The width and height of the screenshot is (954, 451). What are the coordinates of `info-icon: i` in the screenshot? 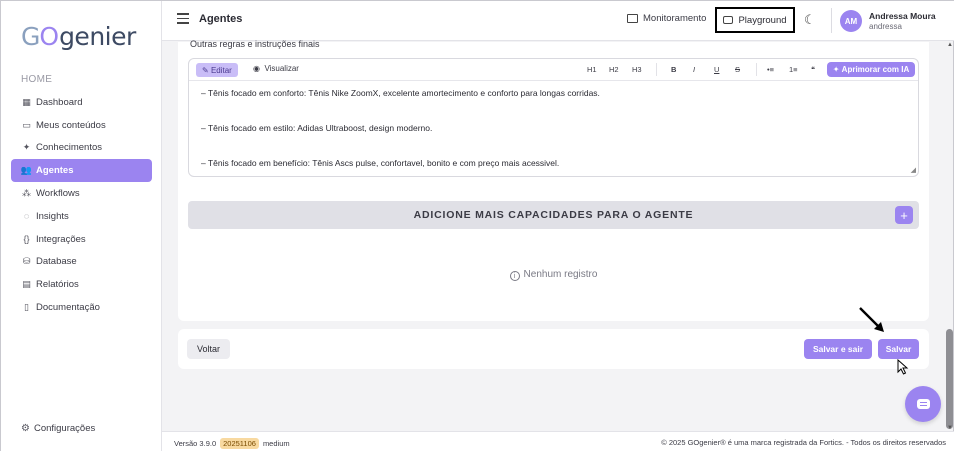 It's located at (514, 276).